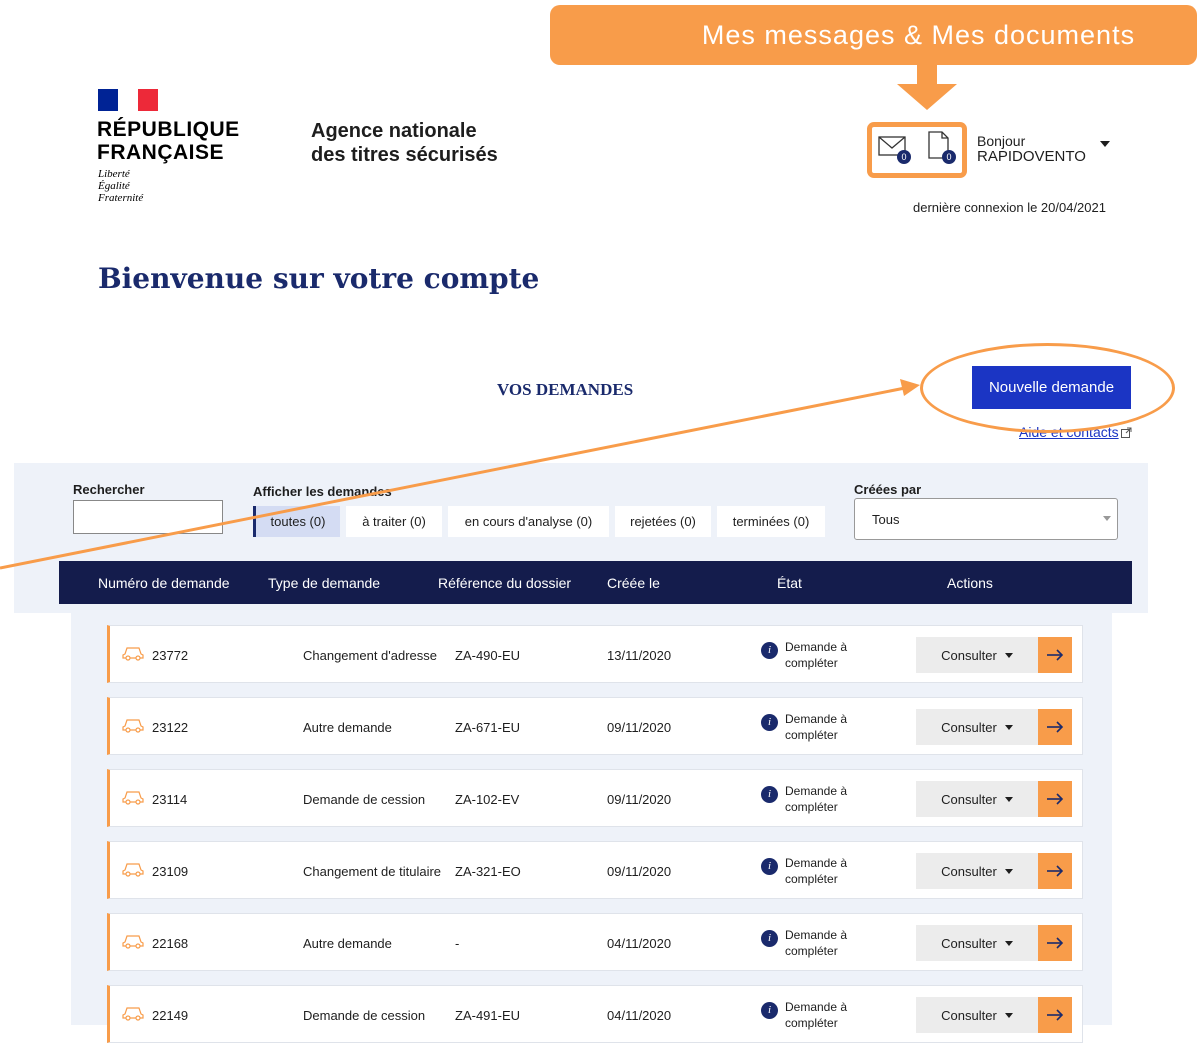 This screenshot has width=1202, height=1043. I want to click on motto-egalite: Égalité, so click(114, 186).